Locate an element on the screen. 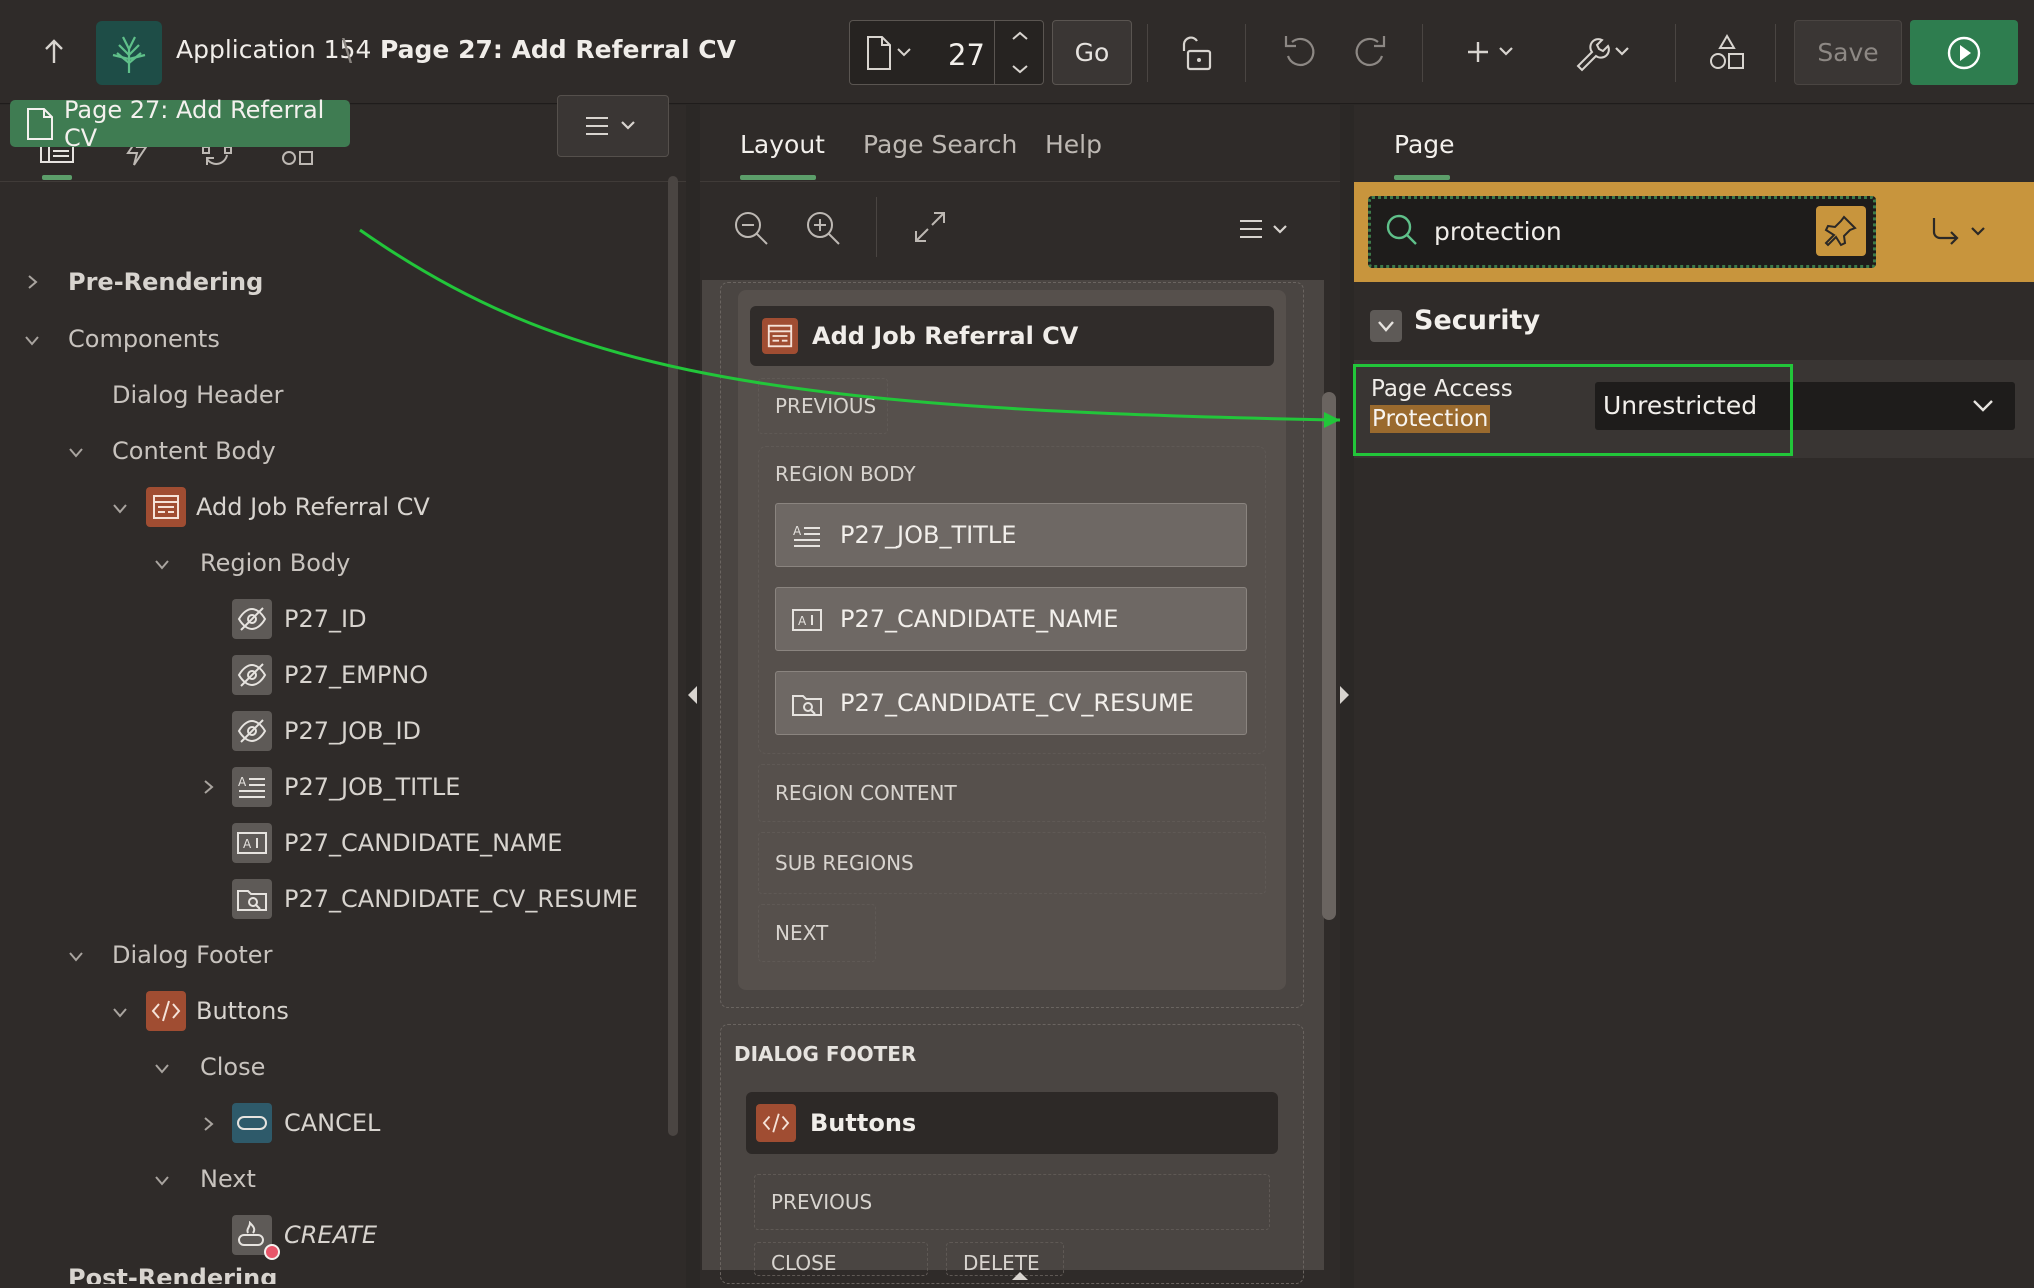 This screenshot has width=2034, height=1288. undo-icon is located at coordinates (1300, 52).